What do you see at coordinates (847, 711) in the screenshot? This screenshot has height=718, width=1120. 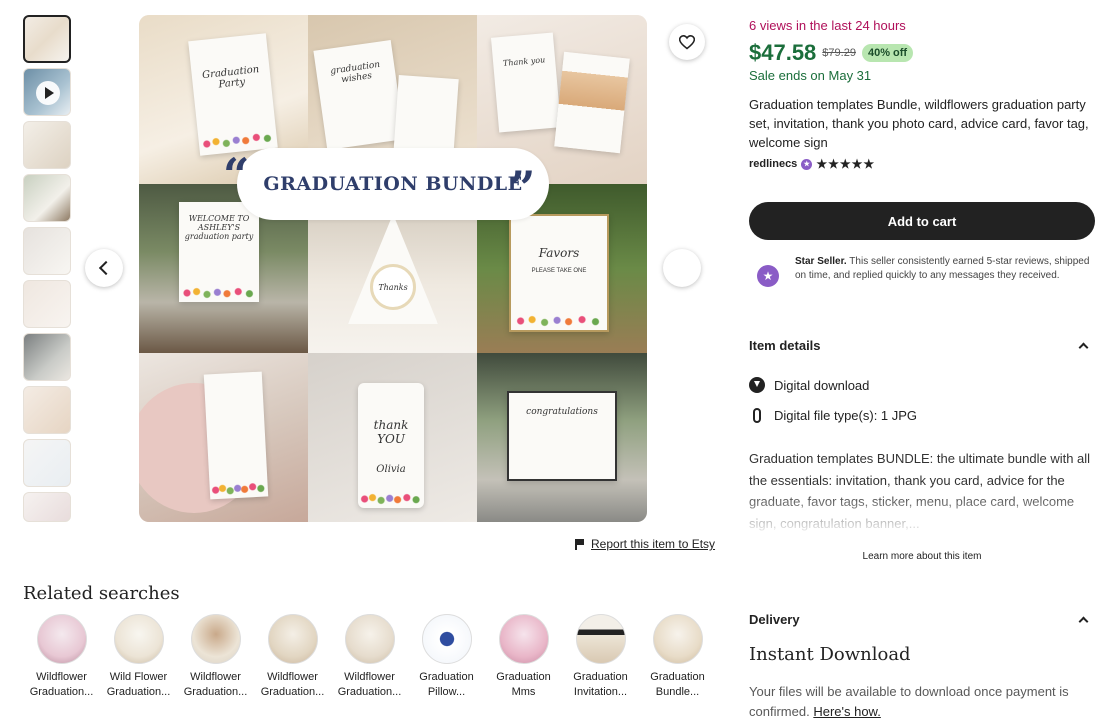 I see `heres-how-link: Here's how.` at bounding box center [847, 711].